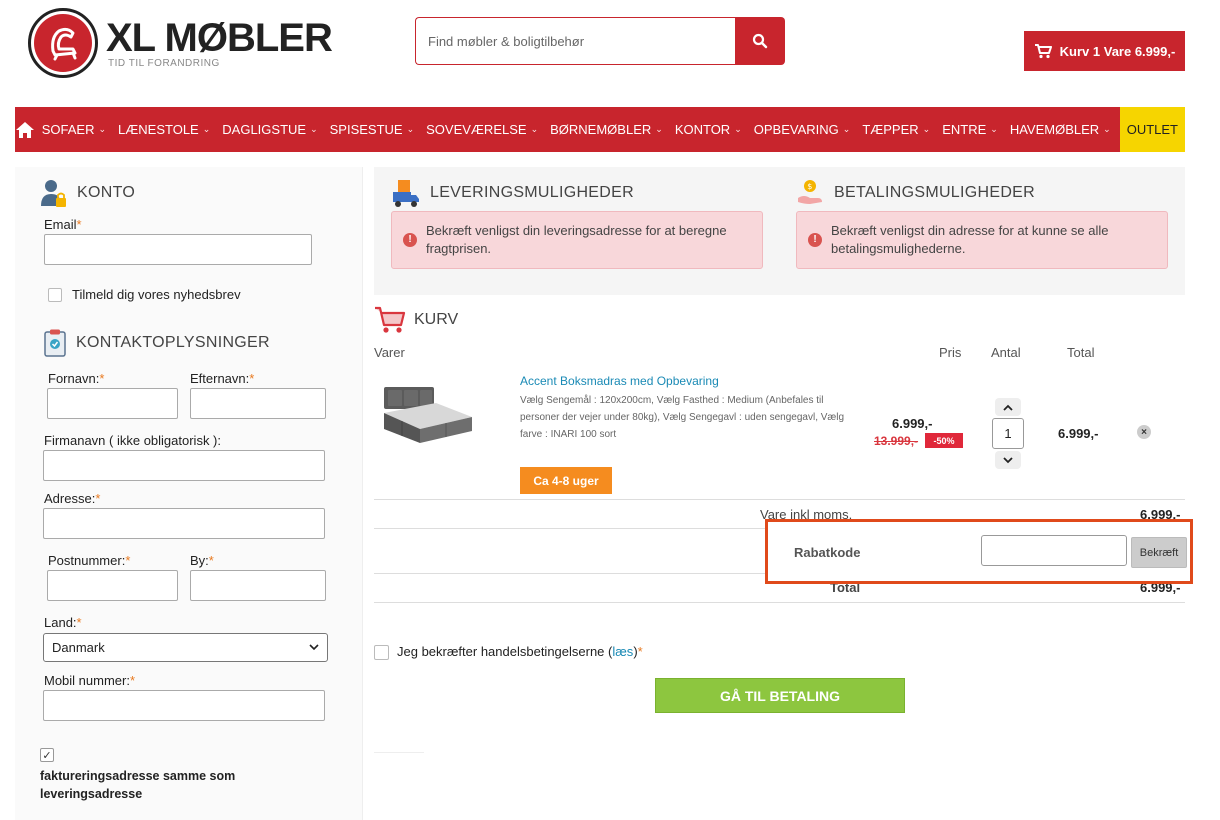 Image resolution: width=1220 pixels, height=820 pixels. Describe the element at coordinates (1078, 433) in the screenshot. I see `row-total: 6.999,-` at that location.